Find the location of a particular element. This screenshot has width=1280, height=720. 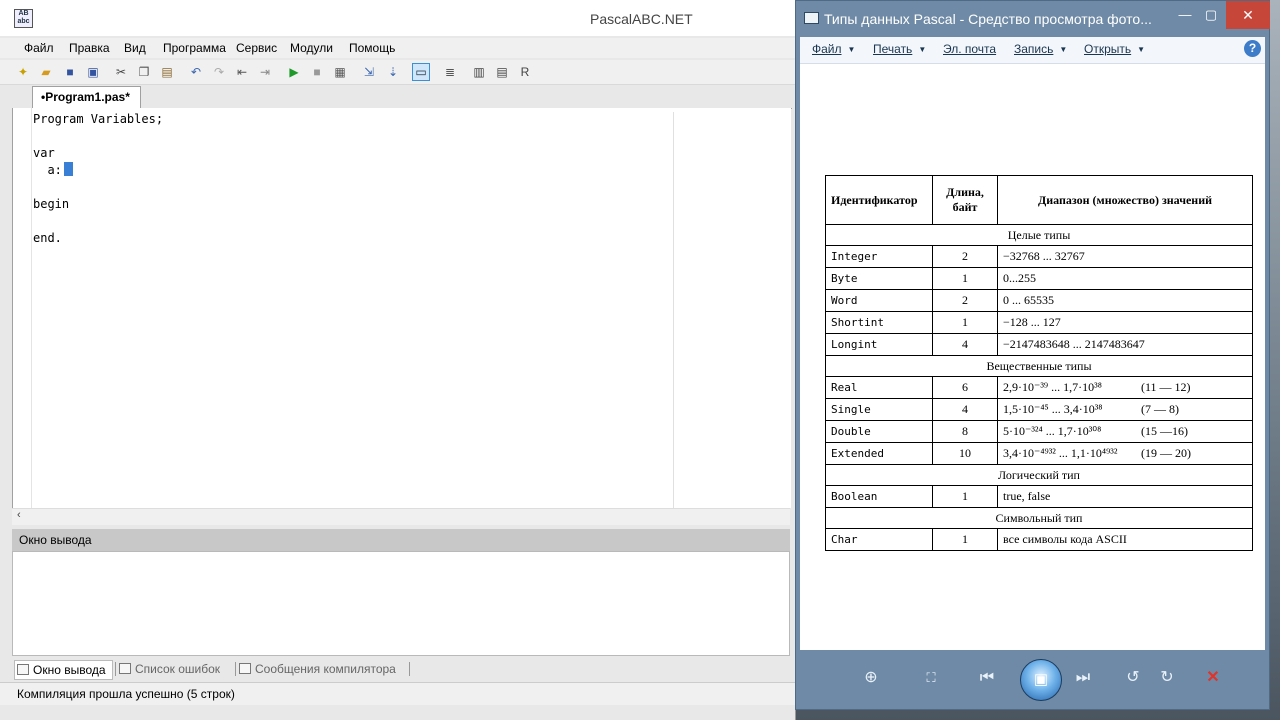

tab-output-label: Окно вывода is located at coordinates (69, 670).